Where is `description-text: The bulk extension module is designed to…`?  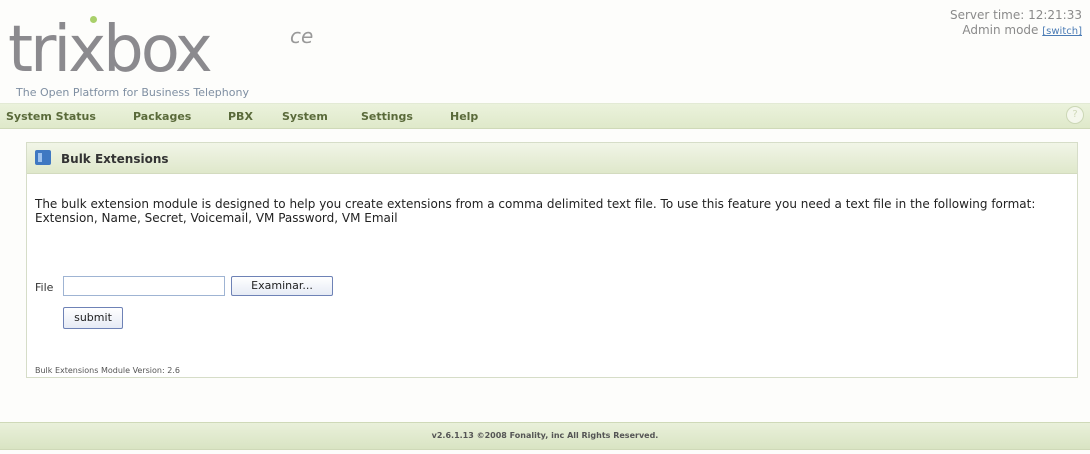 description-text: The bulk extension module is designed to… is located at coordinates (535, 204).